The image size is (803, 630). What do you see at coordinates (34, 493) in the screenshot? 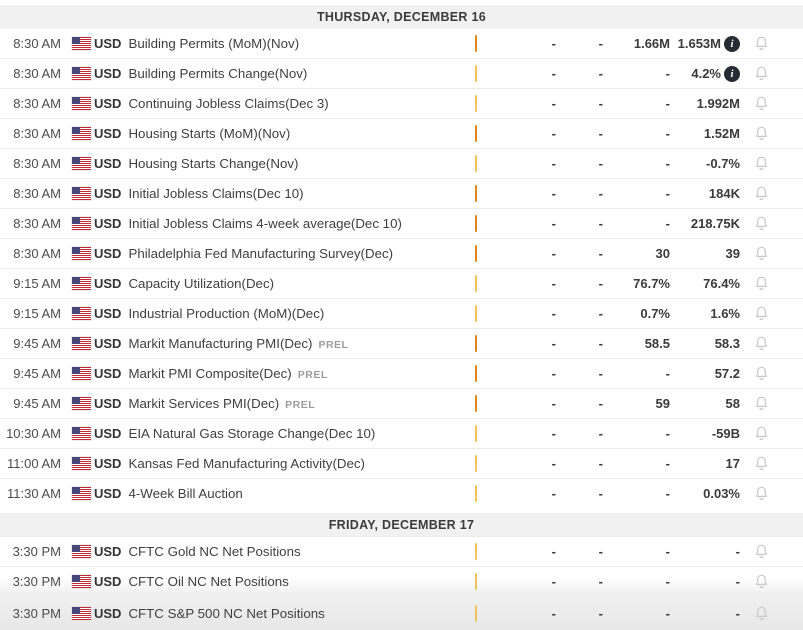
I see `event-time: 11:30 AM` at bounding box center [34, 493].